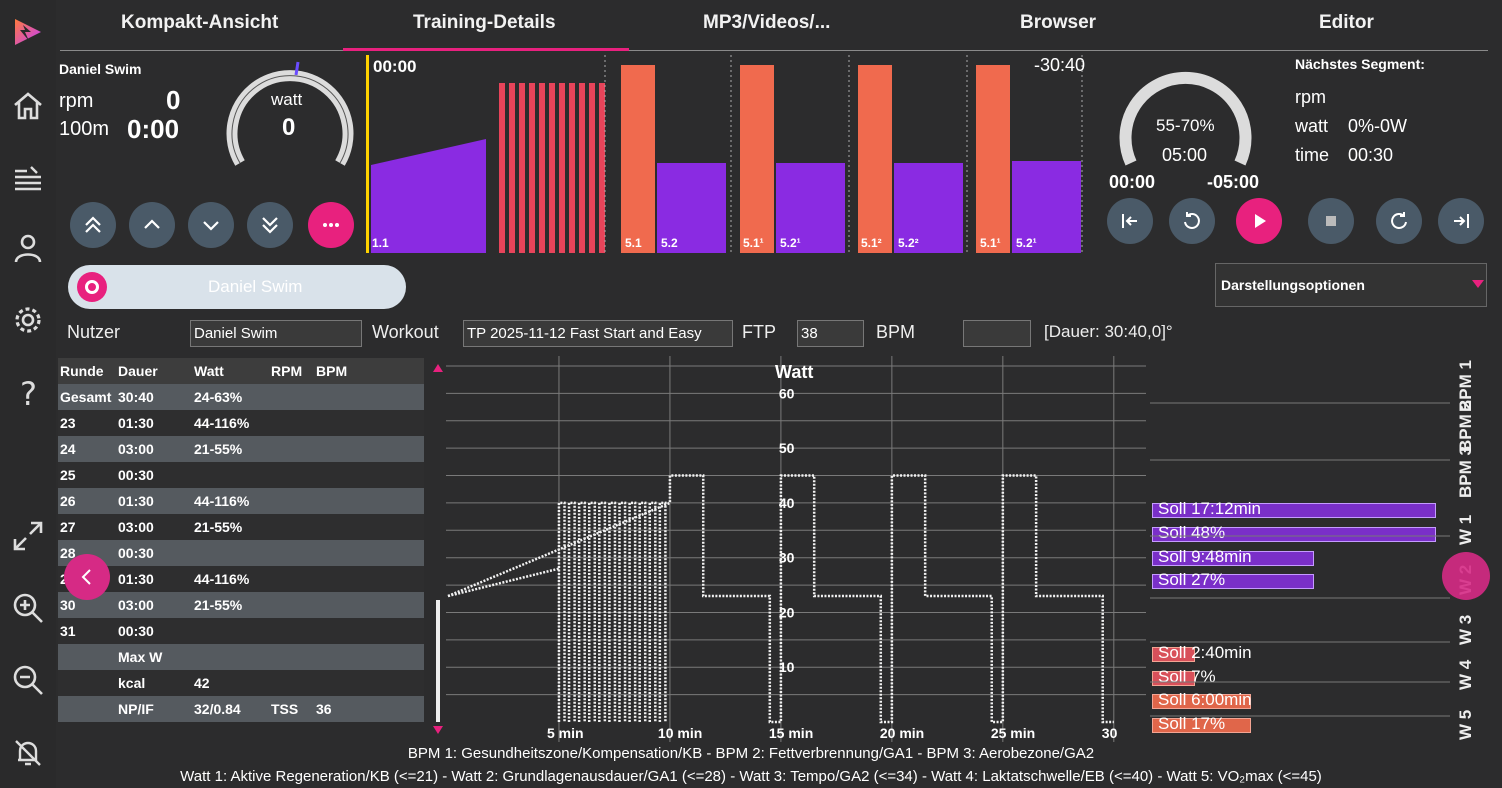 This screenshot has width=1502, height=788. Describe the element at coordinates (287, 99) in the screenshot. I see `watt-gauge-label: watt` at that location.